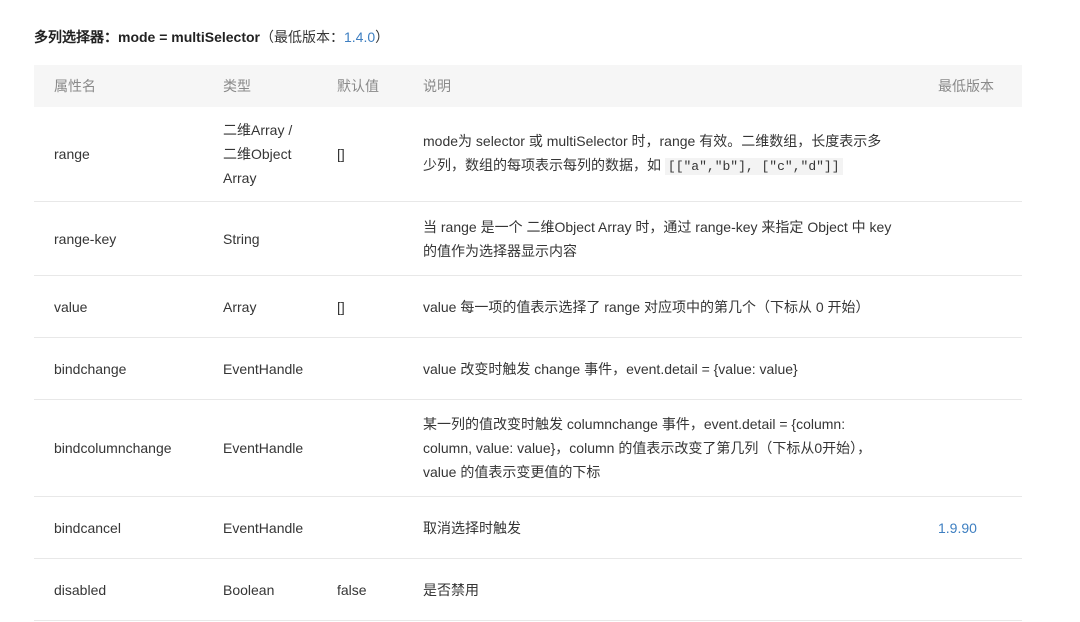 The height and width of the screenshot is (622, 1080). Describe the element at coordinates (359, 37) in the screenshot. I see `heading-version-link: 1.4.0` at that location.